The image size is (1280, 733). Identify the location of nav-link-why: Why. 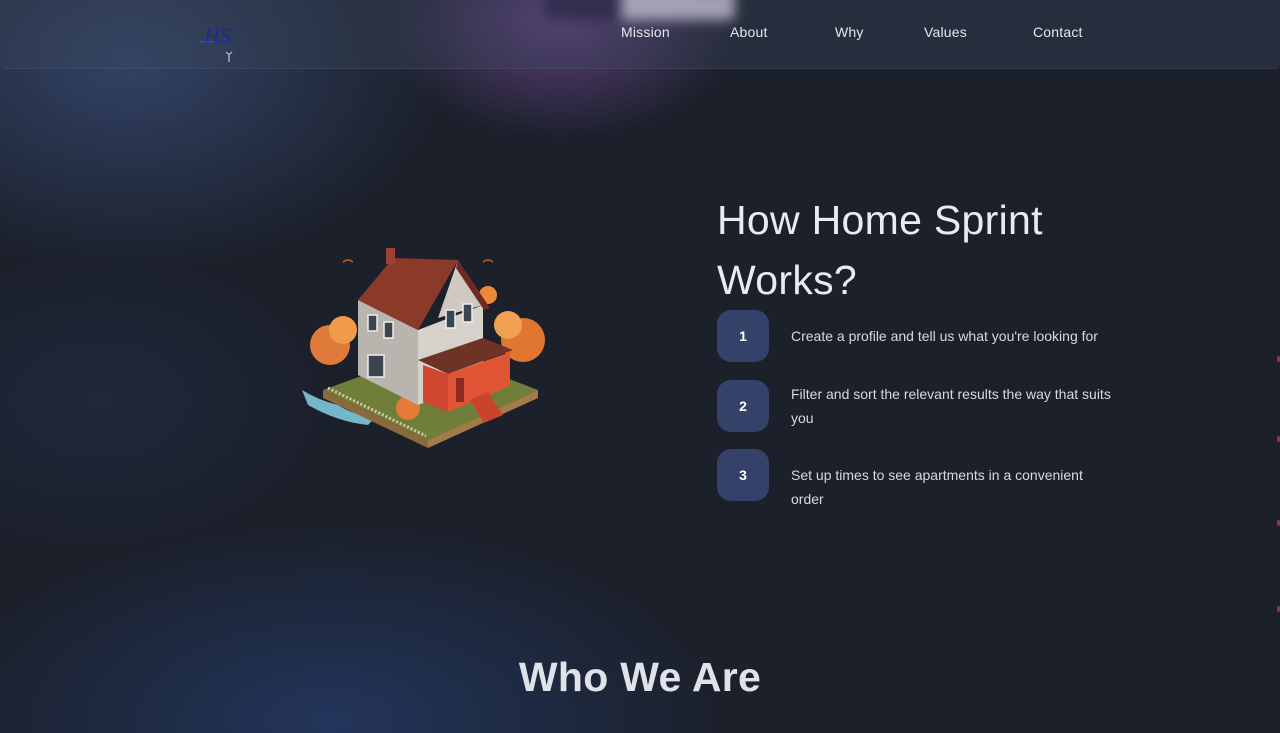
(849, 32).